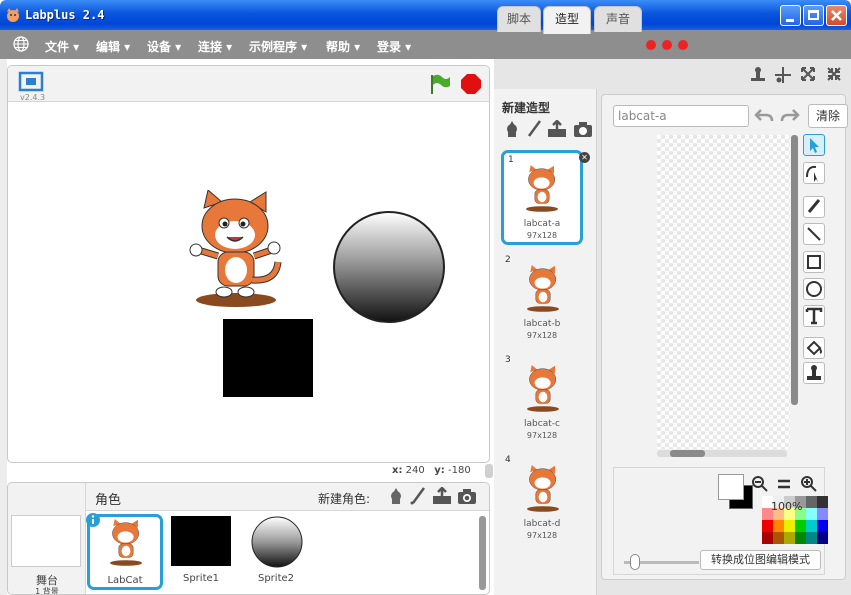 The height and width of the screenshot is (595, 851). What do you see at coordinates (828, 116) in the screenshot?
I see `clear-button: 清除` at bounding box center [828, 116].